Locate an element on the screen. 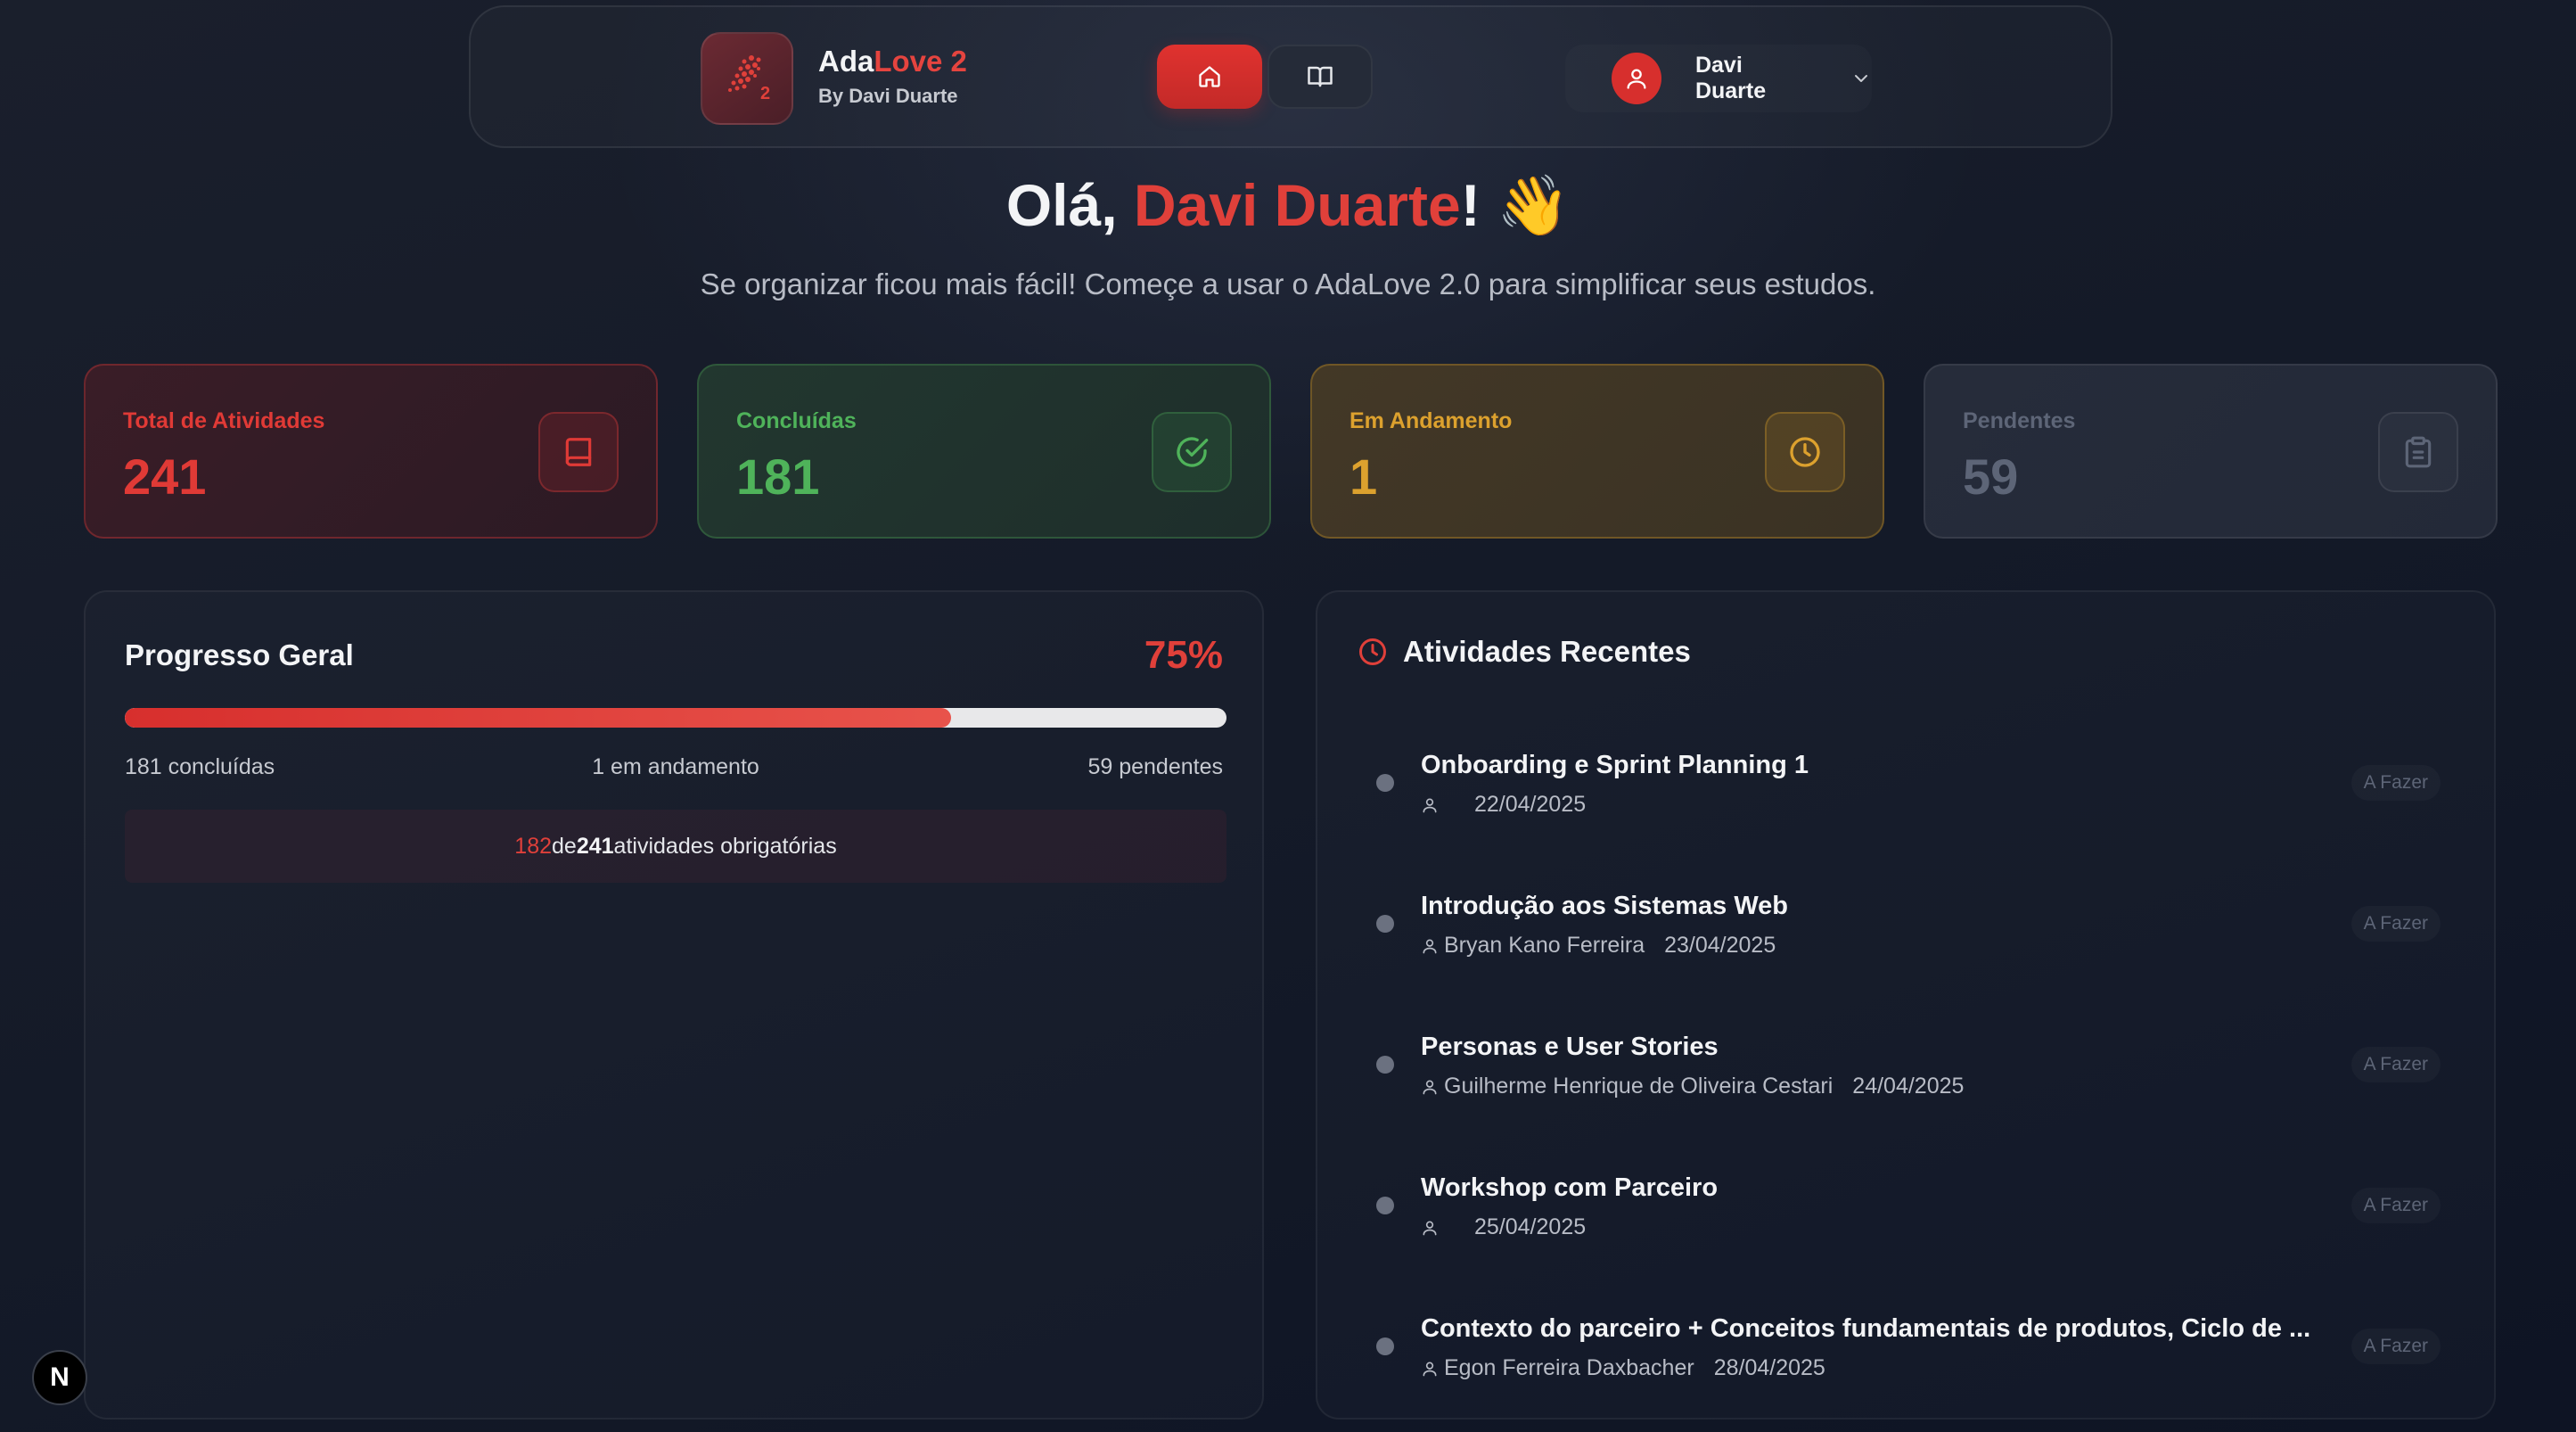  activity-meta: Bryan Kano Ferreira 23/04/2025 is located at coordinates (1599, 946).